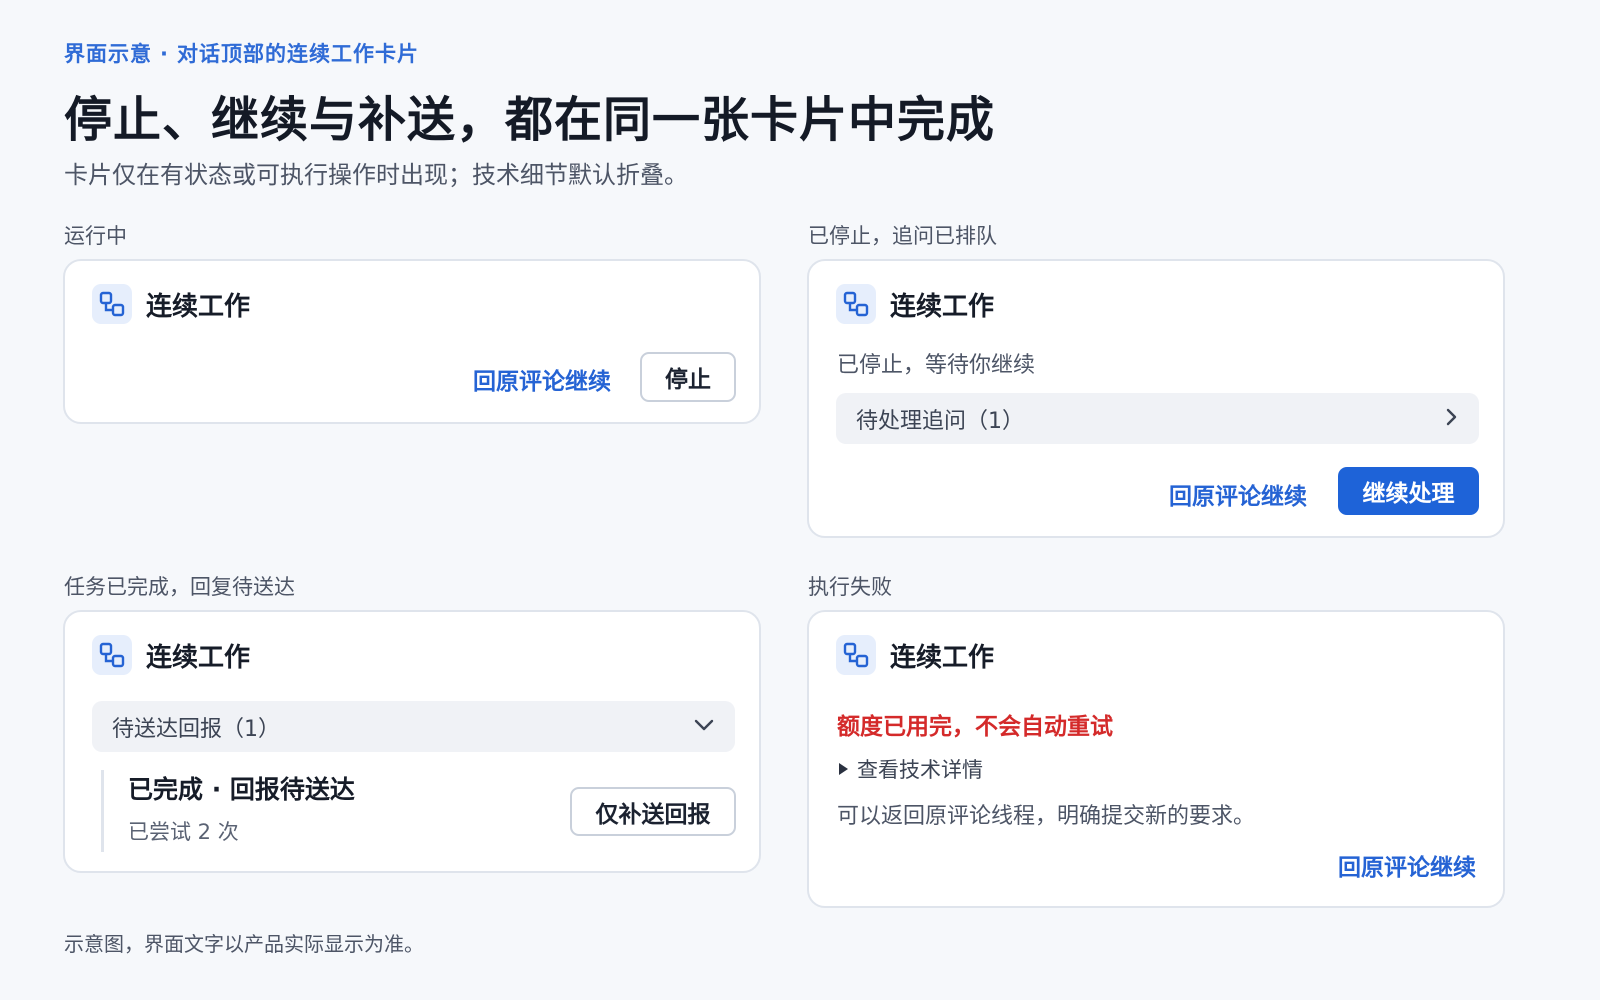 The image size is (1600, 1000). What do you see at coordinates (108, 54) in the screenshot?
I see `eyebrow-part-a: 界面示意` at bounding box center [108, 54].